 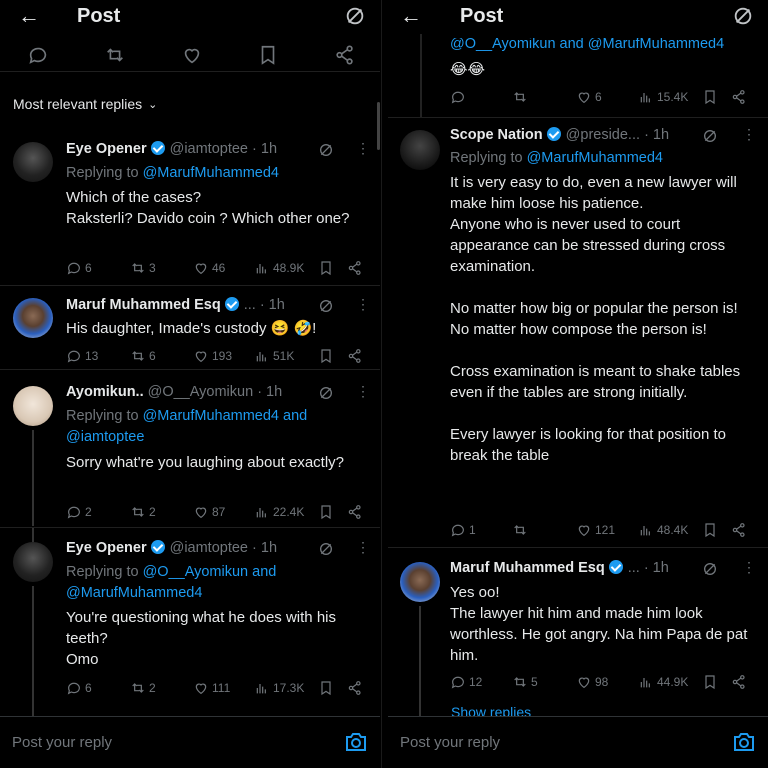 I want to click on repost-count-button: 5, so click(x=525, y=682).